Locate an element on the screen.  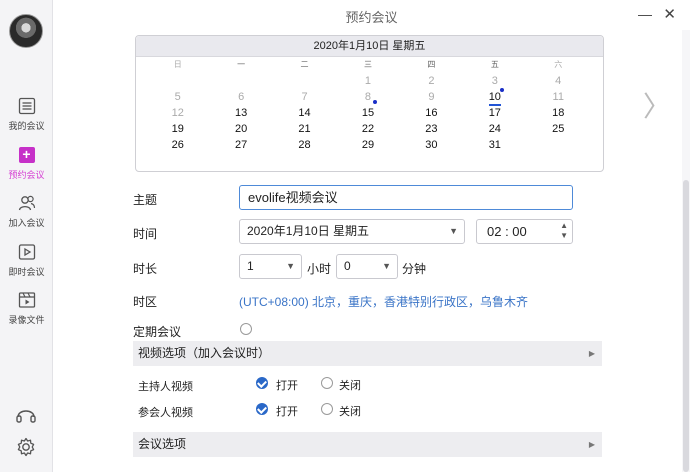
calendar-day: 22 is located at coordinates (367, 129).